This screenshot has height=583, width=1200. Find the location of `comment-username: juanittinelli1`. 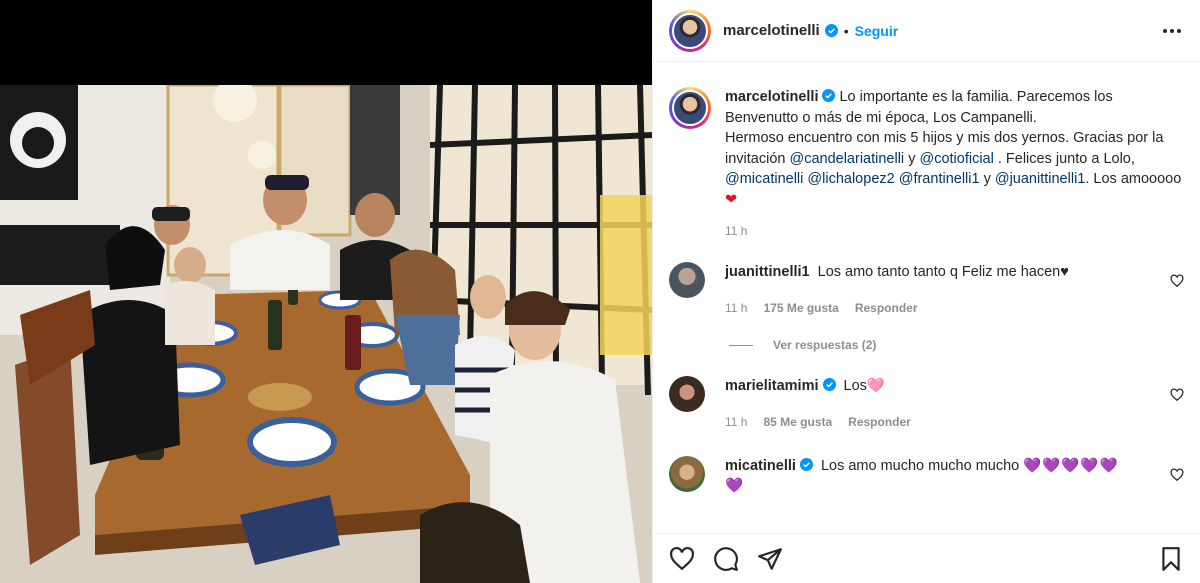

comment-username: juanittinelli1 is located at coordinates (767, 272).